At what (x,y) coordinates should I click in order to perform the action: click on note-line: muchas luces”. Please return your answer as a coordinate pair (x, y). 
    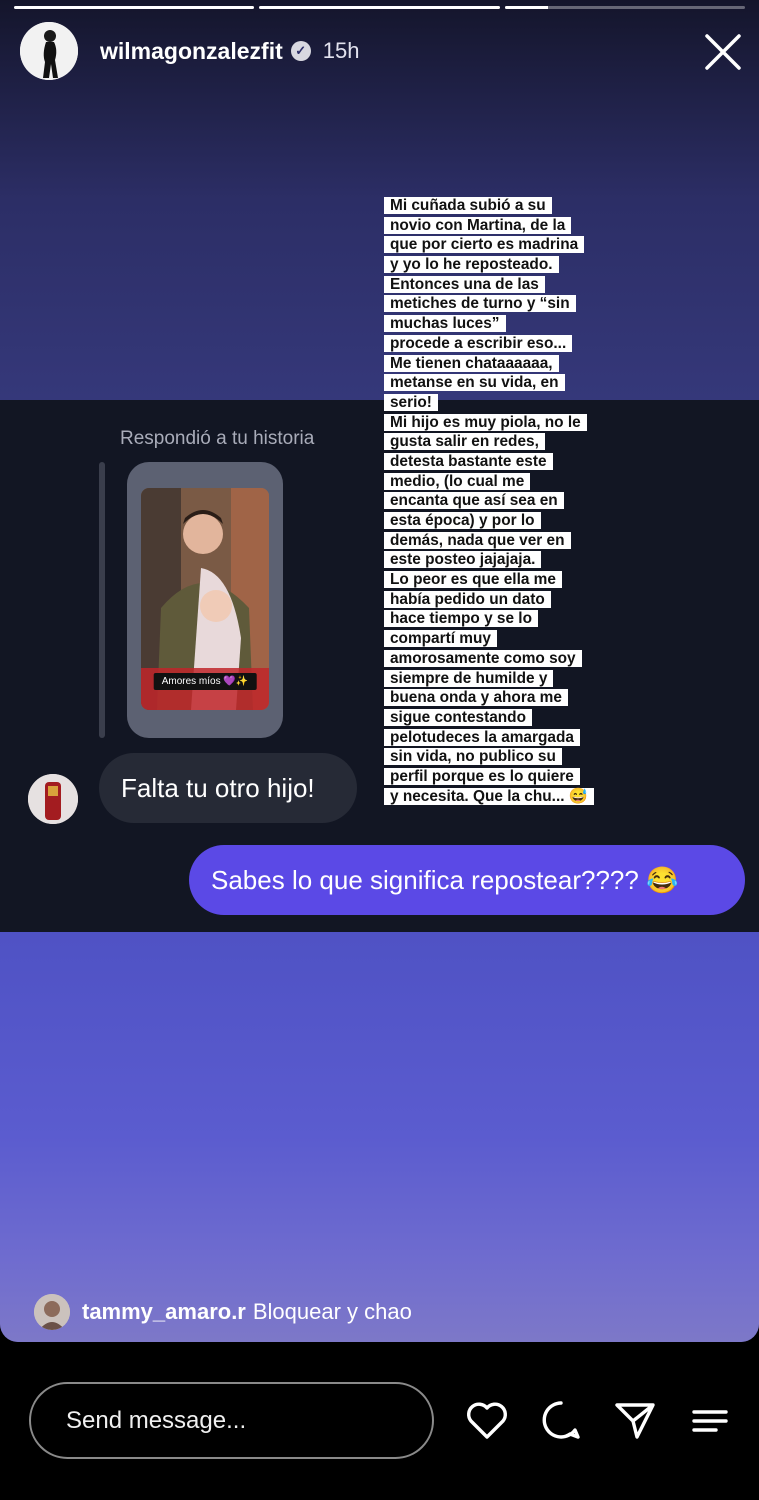
    Looking at the image, I should click on (499, 324).